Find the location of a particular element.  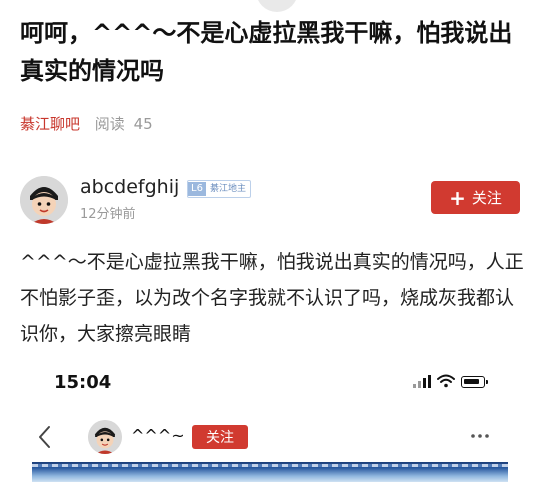

more-icon is located at coordinates (480, 436).